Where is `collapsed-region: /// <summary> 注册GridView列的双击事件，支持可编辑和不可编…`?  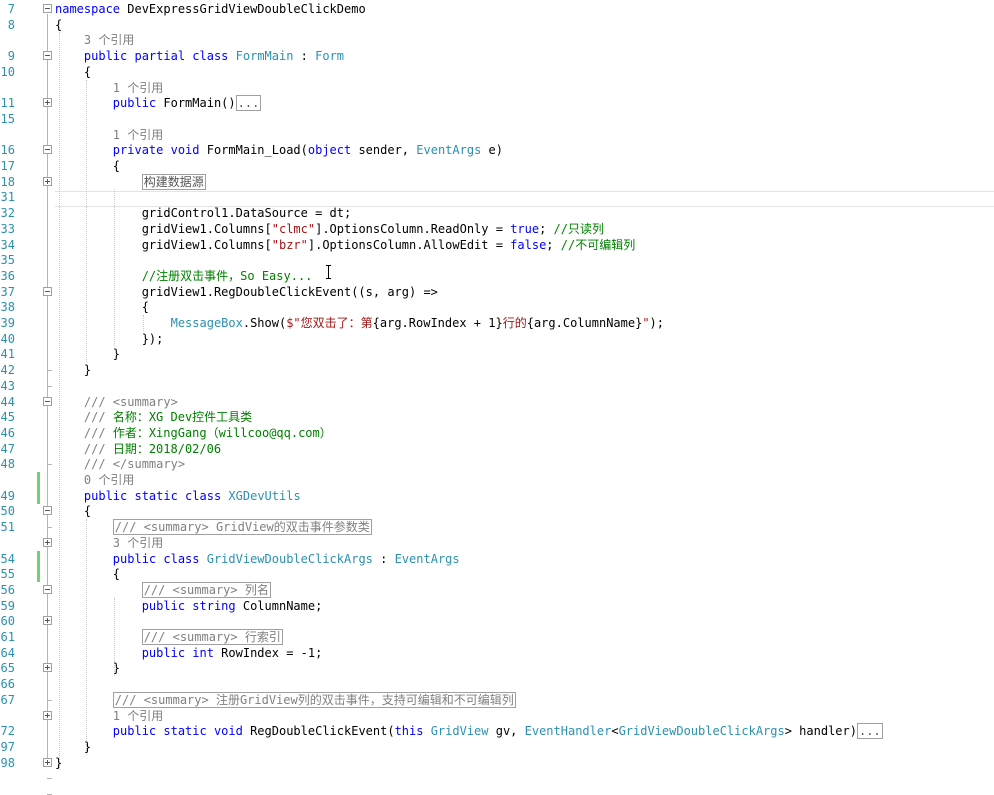 collapsed-region: /// <summary> 注册GridView列的双击事件，支持可编辑和不可编… is located at coordinates (314, 699).